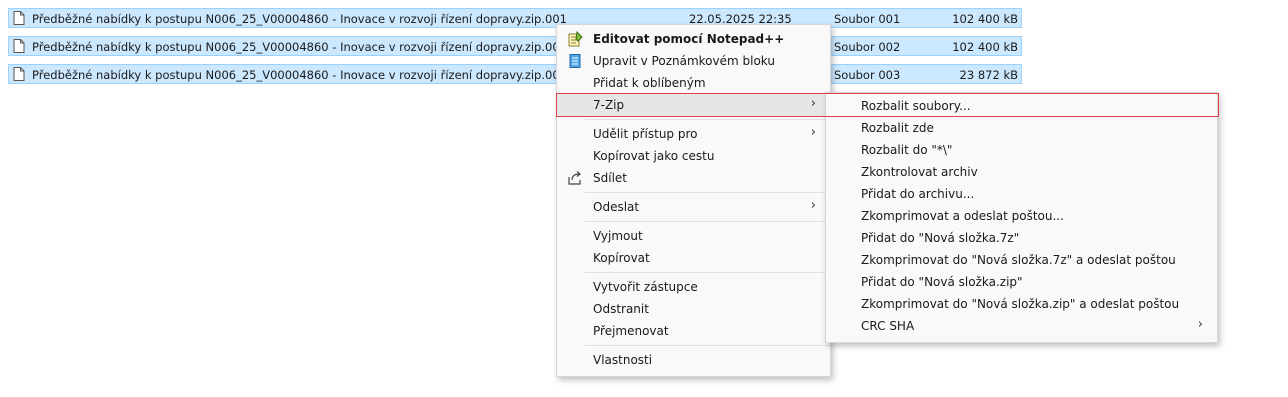 Image resolution: width=1288 pixels, height=397 pixels. Describe the element at coordinates (621, 258) in the screenshot. I see `menu-item-label: Kopírovat` at that location.